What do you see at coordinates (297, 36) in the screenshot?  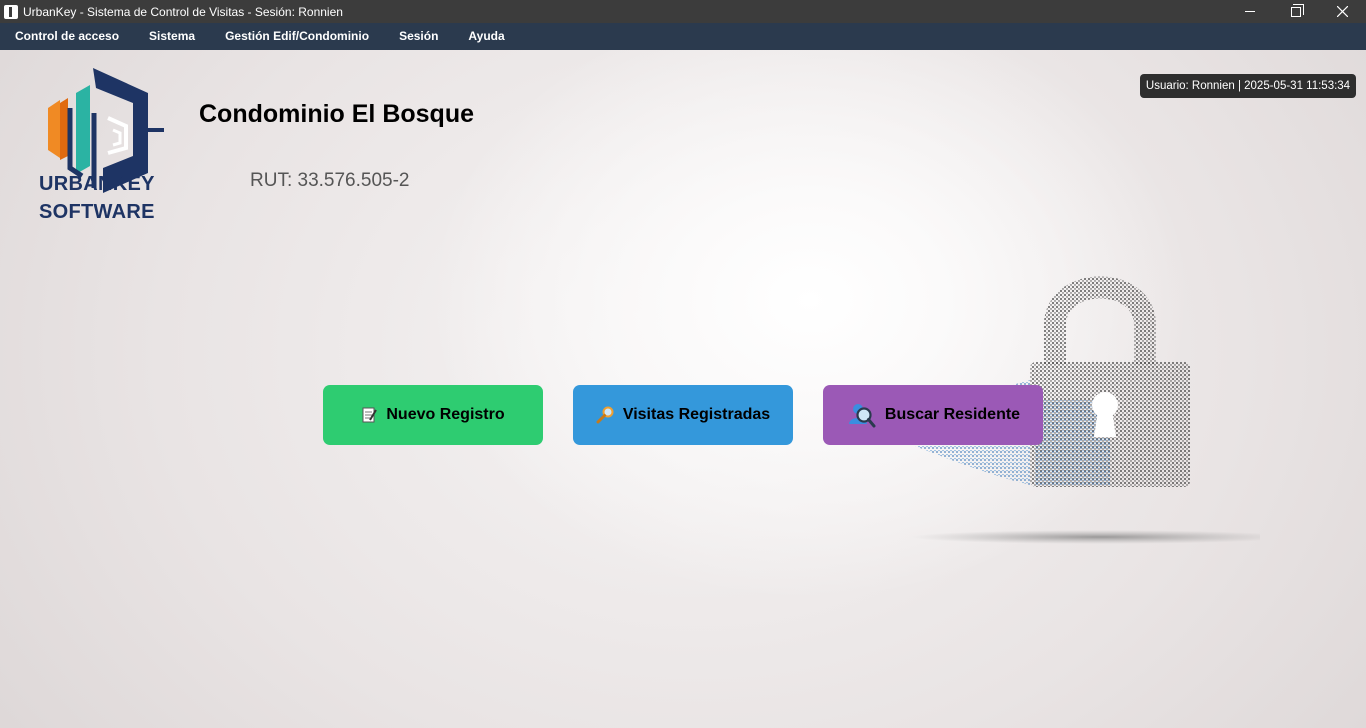 I see `menu-gestion-edif-condominio: Gestión Edif/Condominio` at bounding box center [297, 36].